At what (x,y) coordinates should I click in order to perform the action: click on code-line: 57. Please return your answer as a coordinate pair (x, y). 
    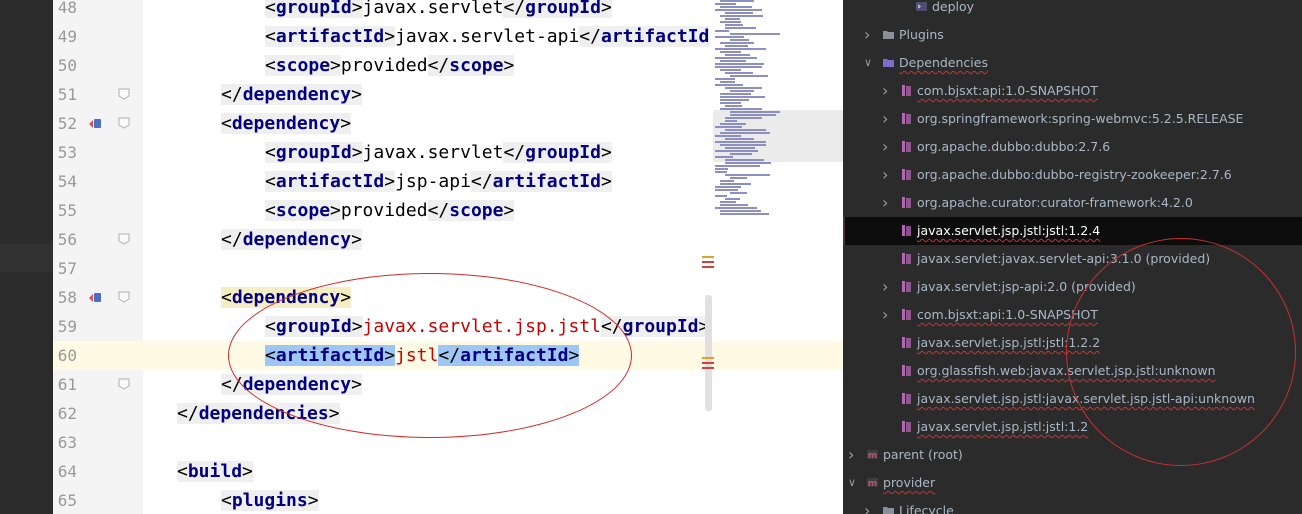
    Looking at the image, I should click on (448, 268).